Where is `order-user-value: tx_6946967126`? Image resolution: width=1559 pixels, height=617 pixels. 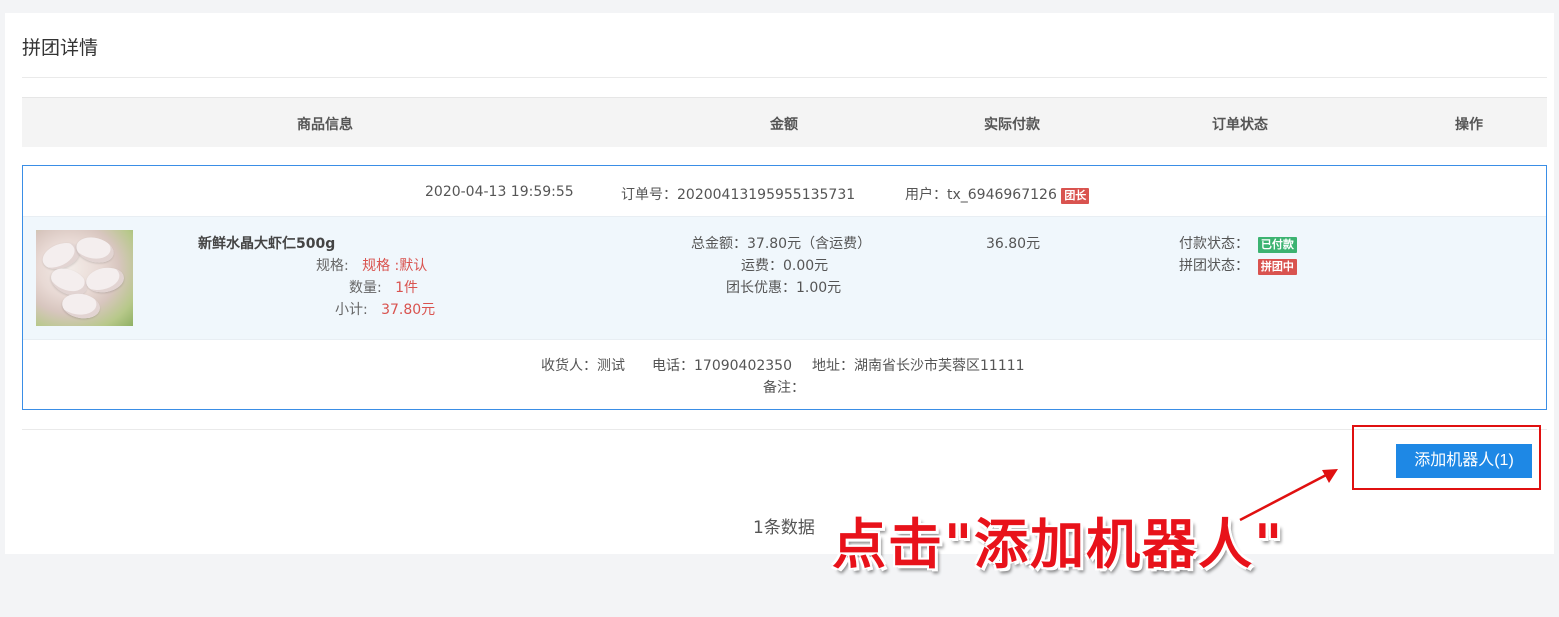 order-user-value: tx_6946967126 is located at coordinates (1002, 195).